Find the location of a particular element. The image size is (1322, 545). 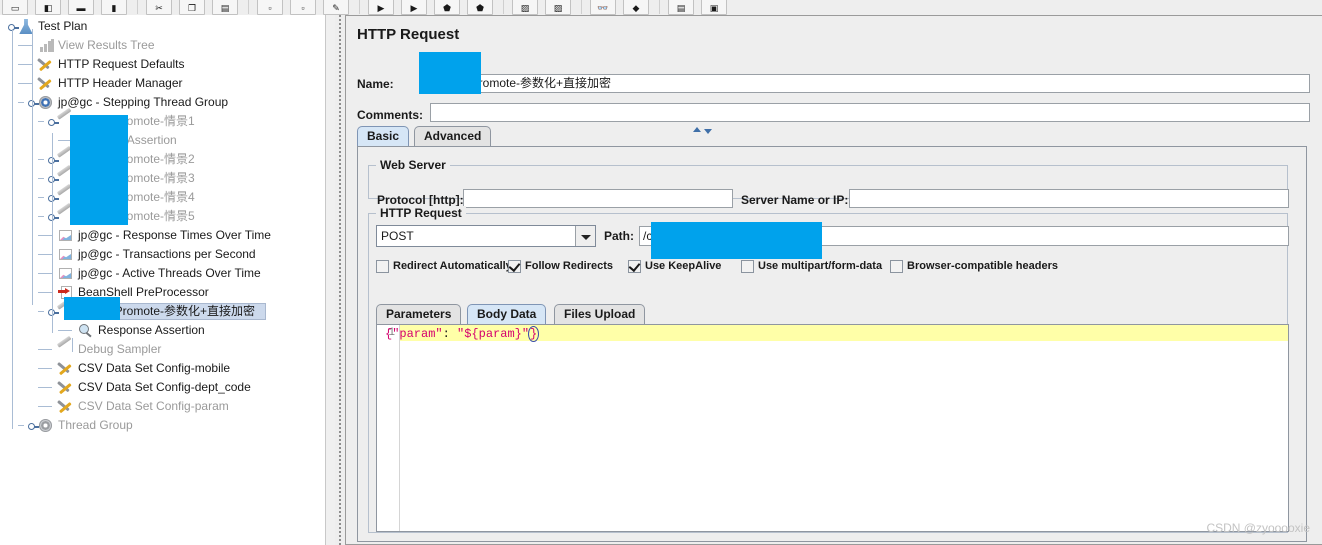

open-icon: ▬ is located at coordinates (81, 7).